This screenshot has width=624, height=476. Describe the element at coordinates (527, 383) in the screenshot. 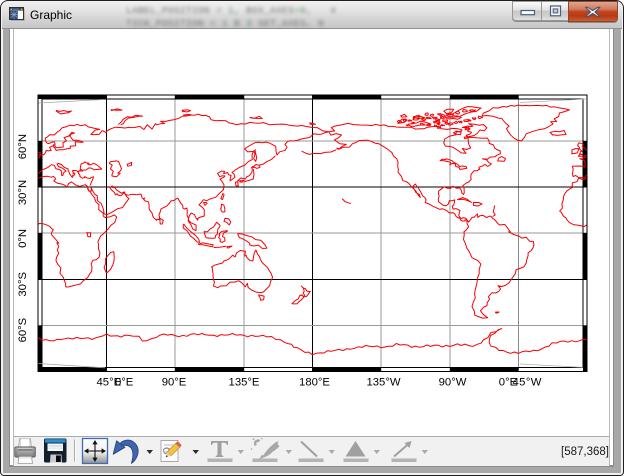

I see `svg-text: 45°W` at that location.